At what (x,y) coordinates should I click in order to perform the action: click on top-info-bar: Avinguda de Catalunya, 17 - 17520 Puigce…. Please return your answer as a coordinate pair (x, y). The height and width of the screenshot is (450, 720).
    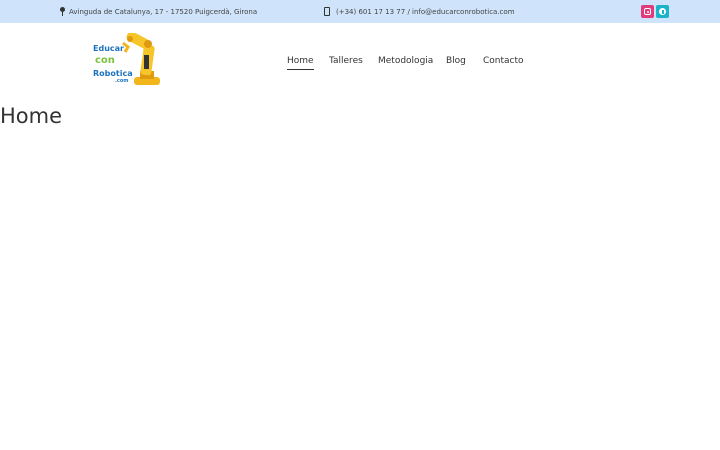
    Looking at the image, I should click on (360, 11).